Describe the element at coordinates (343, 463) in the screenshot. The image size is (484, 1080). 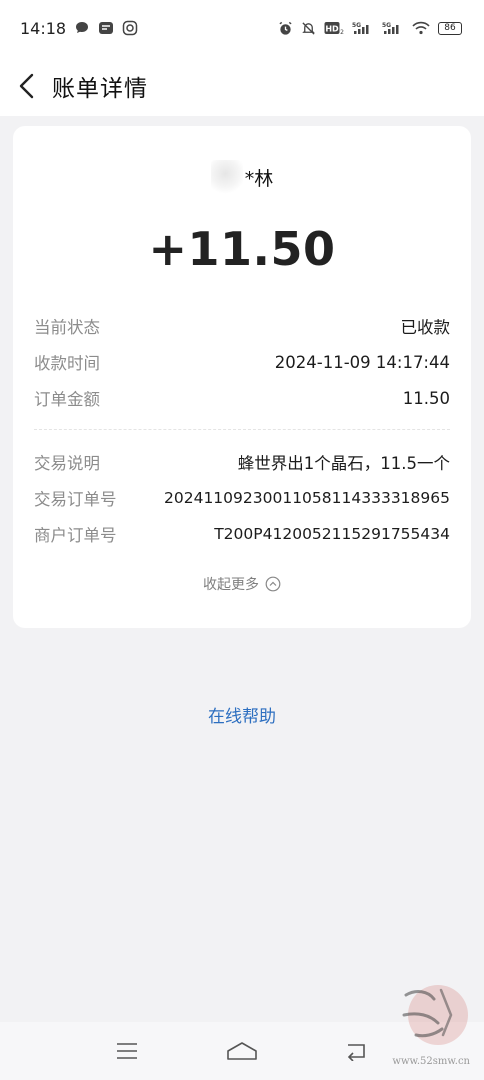
I see `detail-value: 蜂世界出1个晶石，11.5一个` at that location.